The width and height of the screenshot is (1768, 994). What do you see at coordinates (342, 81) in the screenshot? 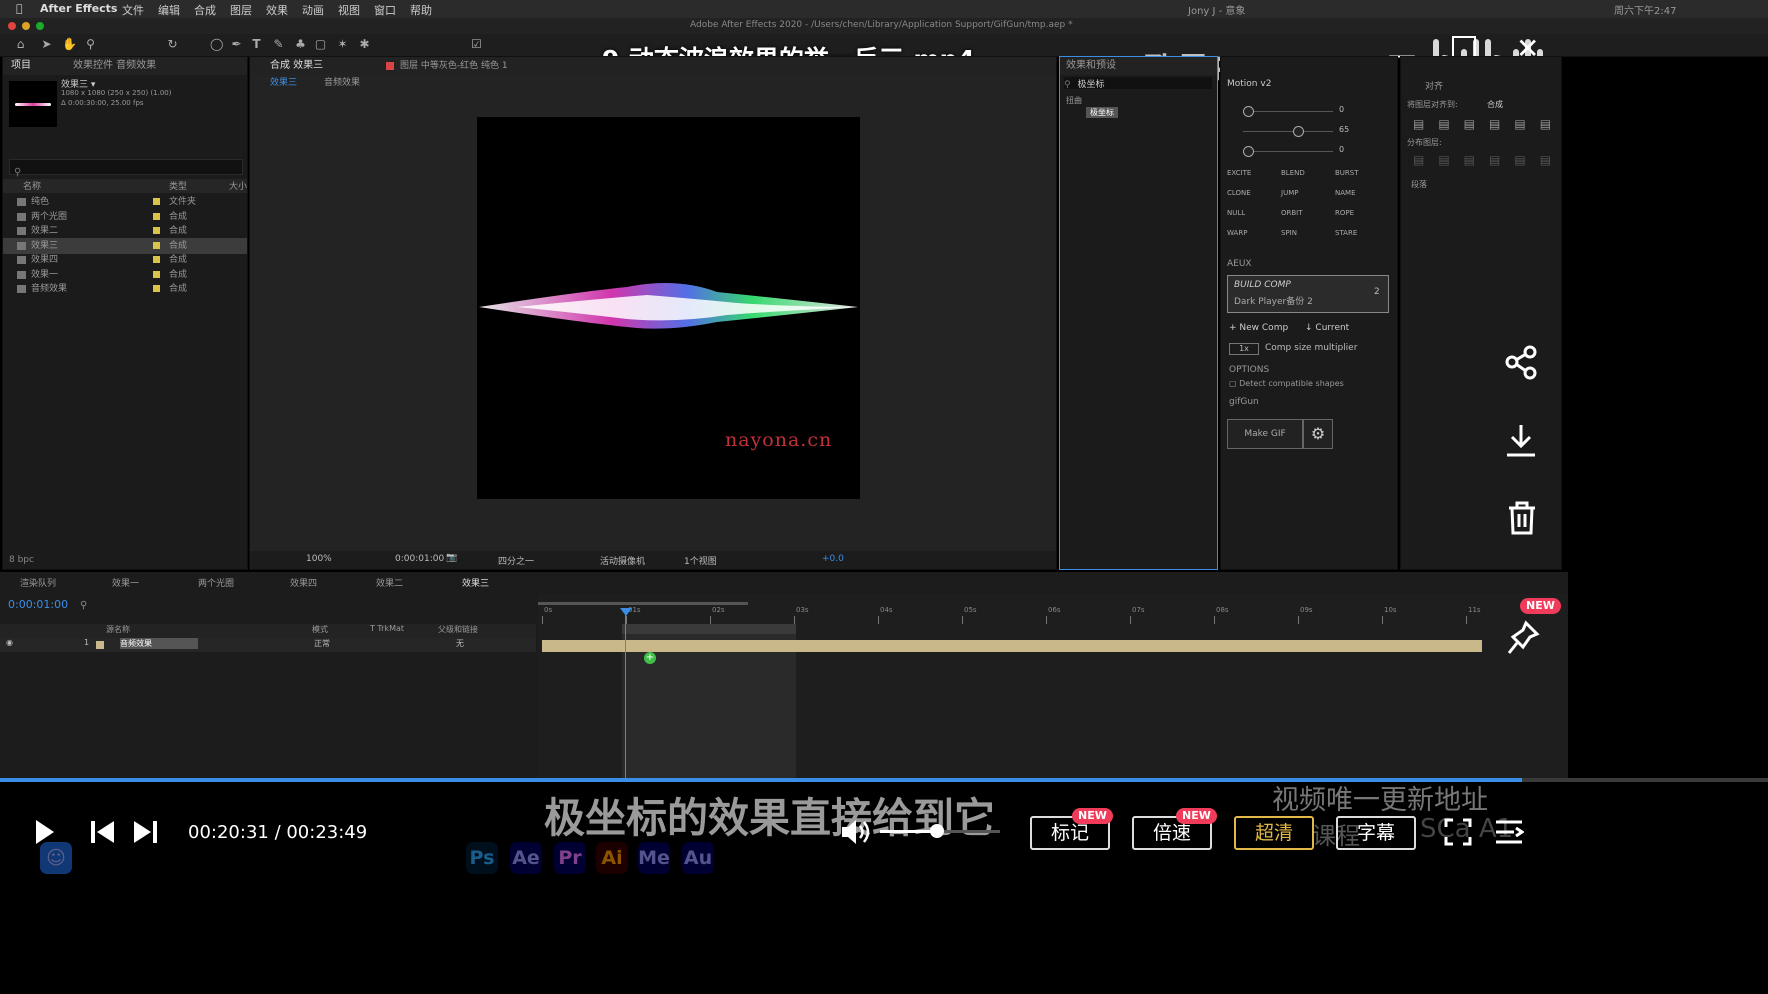
I see `breadcrumb-next: 音频效果` at bounding box center [342, 81].